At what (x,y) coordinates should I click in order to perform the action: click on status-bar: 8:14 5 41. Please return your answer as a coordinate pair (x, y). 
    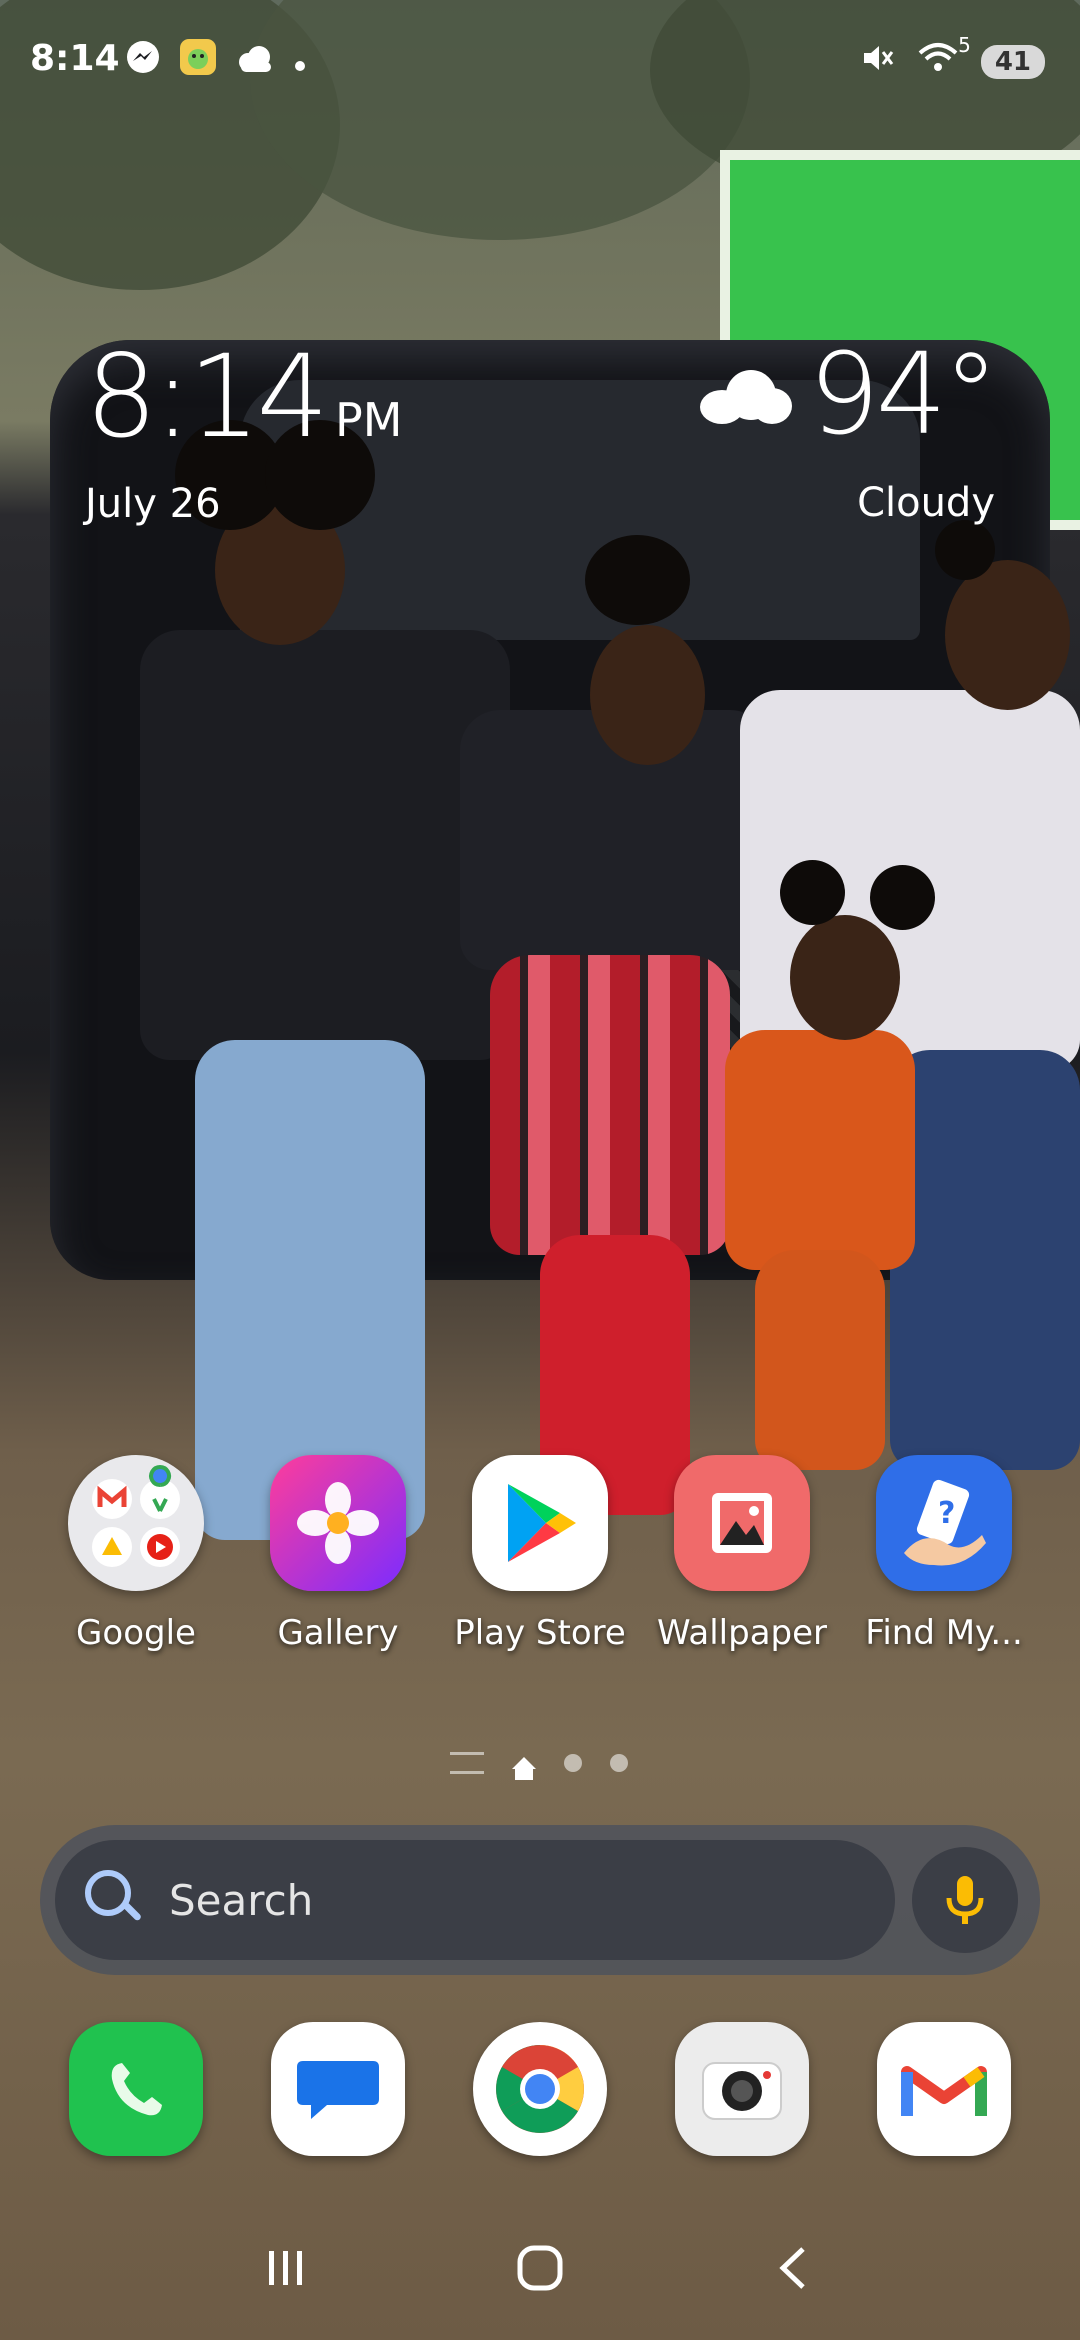
    Looking at the image, I should click on (540, 60).